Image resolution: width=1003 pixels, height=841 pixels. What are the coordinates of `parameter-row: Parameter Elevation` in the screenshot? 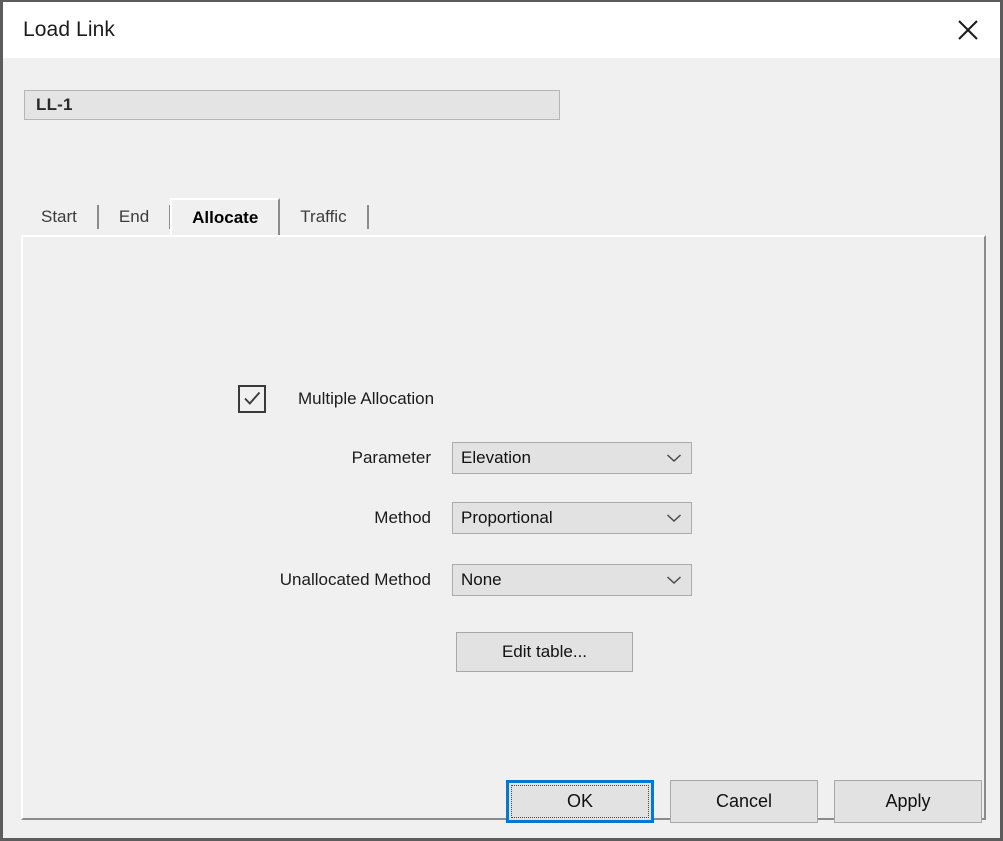 It's located at (465, 458).